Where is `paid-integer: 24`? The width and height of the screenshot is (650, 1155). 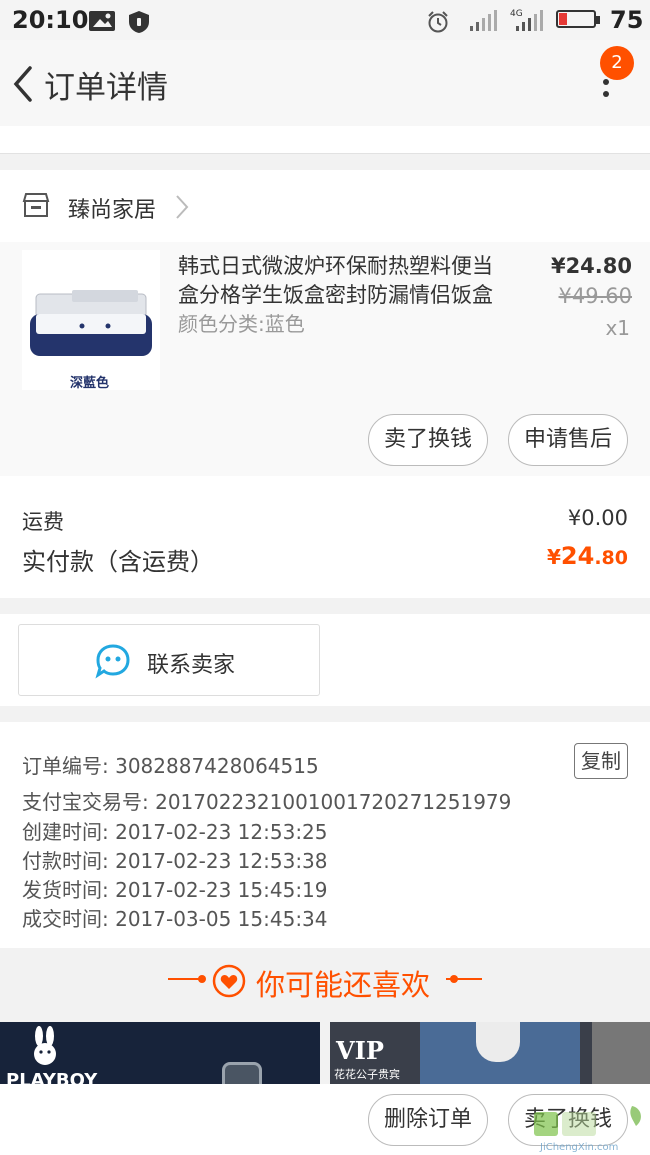
paid-integer: 24 is located at coordinates (577, 556).